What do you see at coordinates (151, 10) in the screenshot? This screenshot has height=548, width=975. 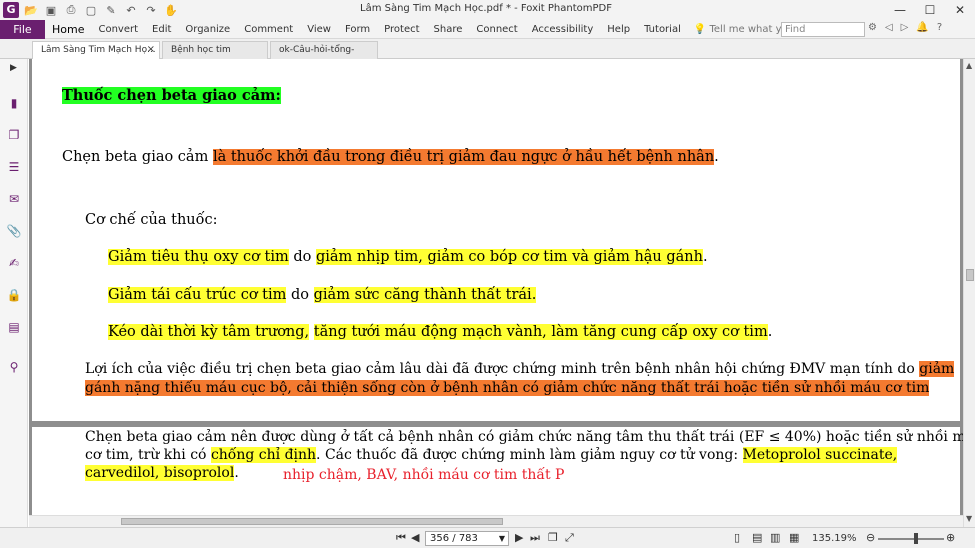 I see `redo-icon: ↷` at bounding box center [151, 10].